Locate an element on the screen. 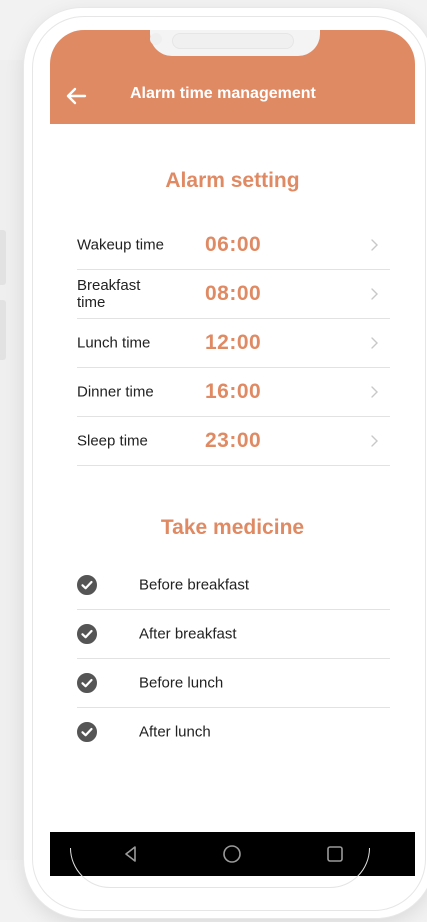 The image size is (427, 922). alarm-row: Sleep time 23:00 is located at coordinates (233, 441).